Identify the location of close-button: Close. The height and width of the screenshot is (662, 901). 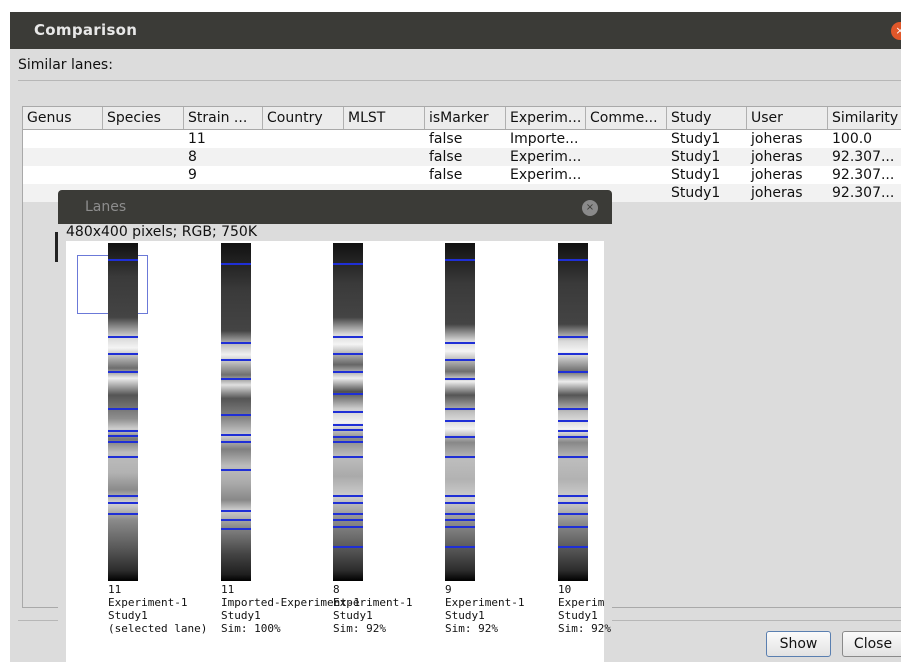
(871, 644).